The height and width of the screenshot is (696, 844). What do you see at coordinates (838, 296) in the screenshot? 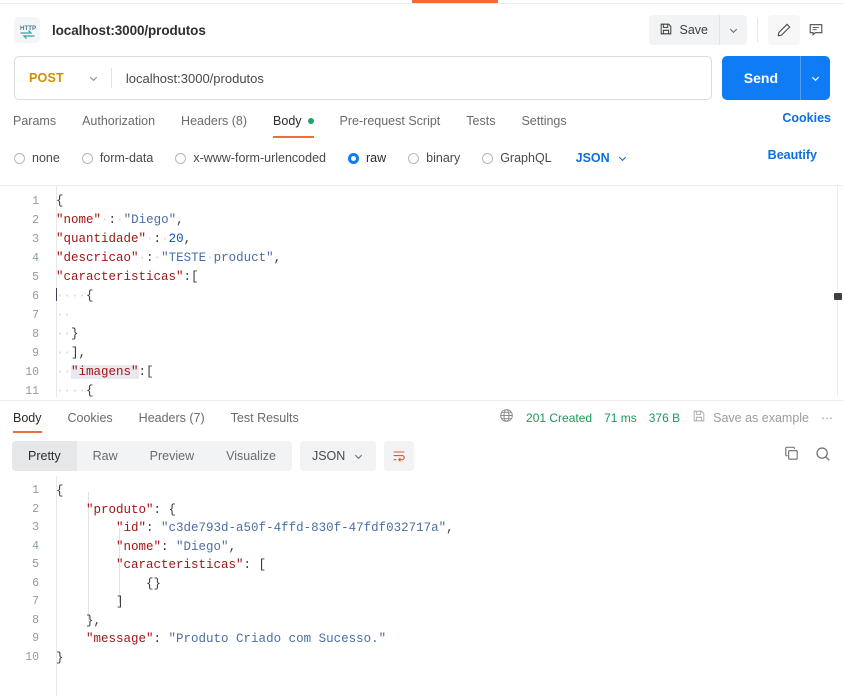
I see `request-editor-scrollbar-thumb` at bounding box center [838, 296].